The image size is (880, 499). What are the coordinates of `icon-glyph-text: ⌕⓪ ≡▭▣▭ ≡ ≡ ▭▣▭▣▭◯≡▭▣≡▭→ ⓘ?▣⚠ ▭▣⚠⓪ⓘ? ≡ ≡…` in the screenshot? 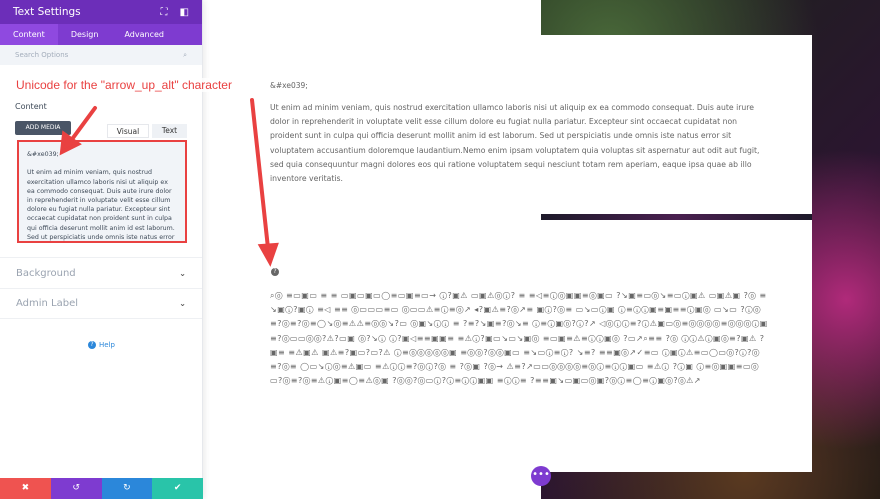 It's located at (519, 338).